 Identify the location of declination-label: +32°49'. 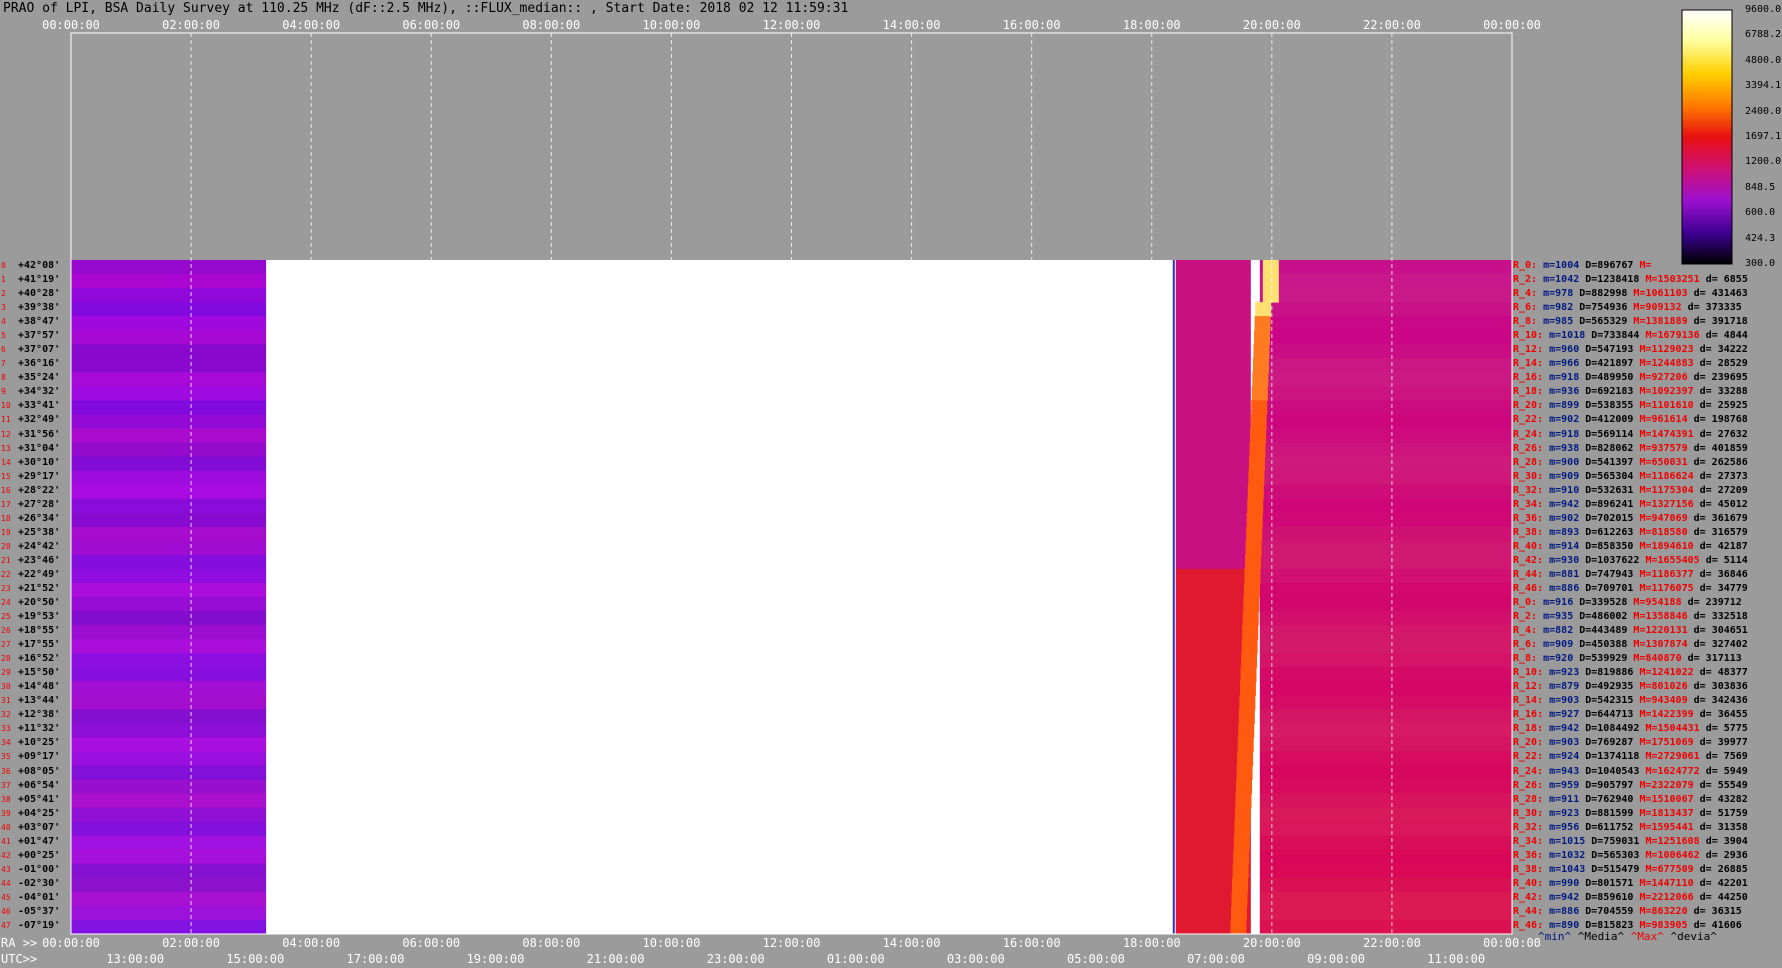
(39, 420).